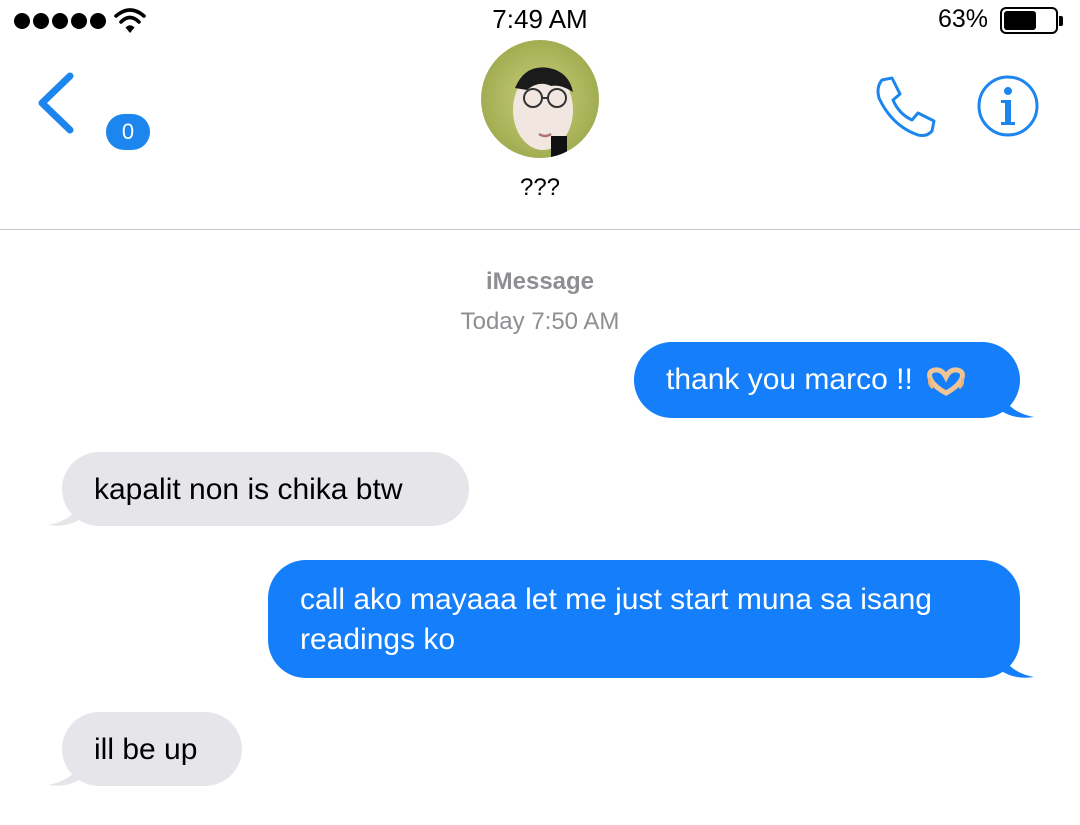 This screenshot has width=1080, height=825. I want to click on service-label: iMessage, so click(540, 281).